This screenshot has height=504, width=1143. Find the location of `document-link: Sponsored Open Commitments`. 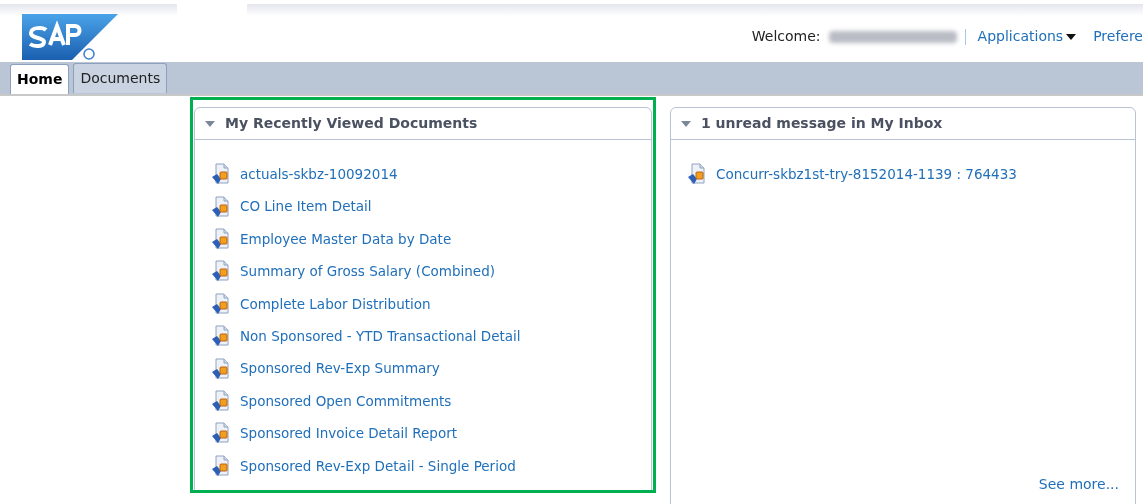

document-link: Sponsored Open Commitments is located at coordinates (346, 401).